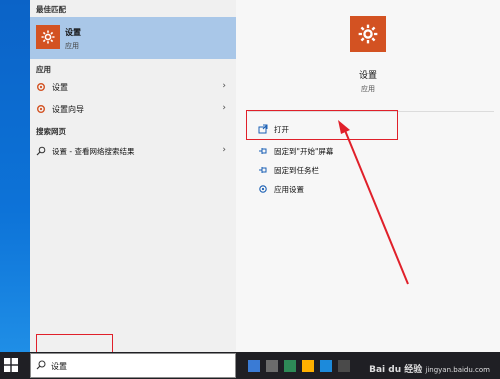 This screenshot has height=379, width=500. What do you see at coordinates (373, 202) in the screenshot?
I see `annotation-arrow` at bounding box center [373, 202].